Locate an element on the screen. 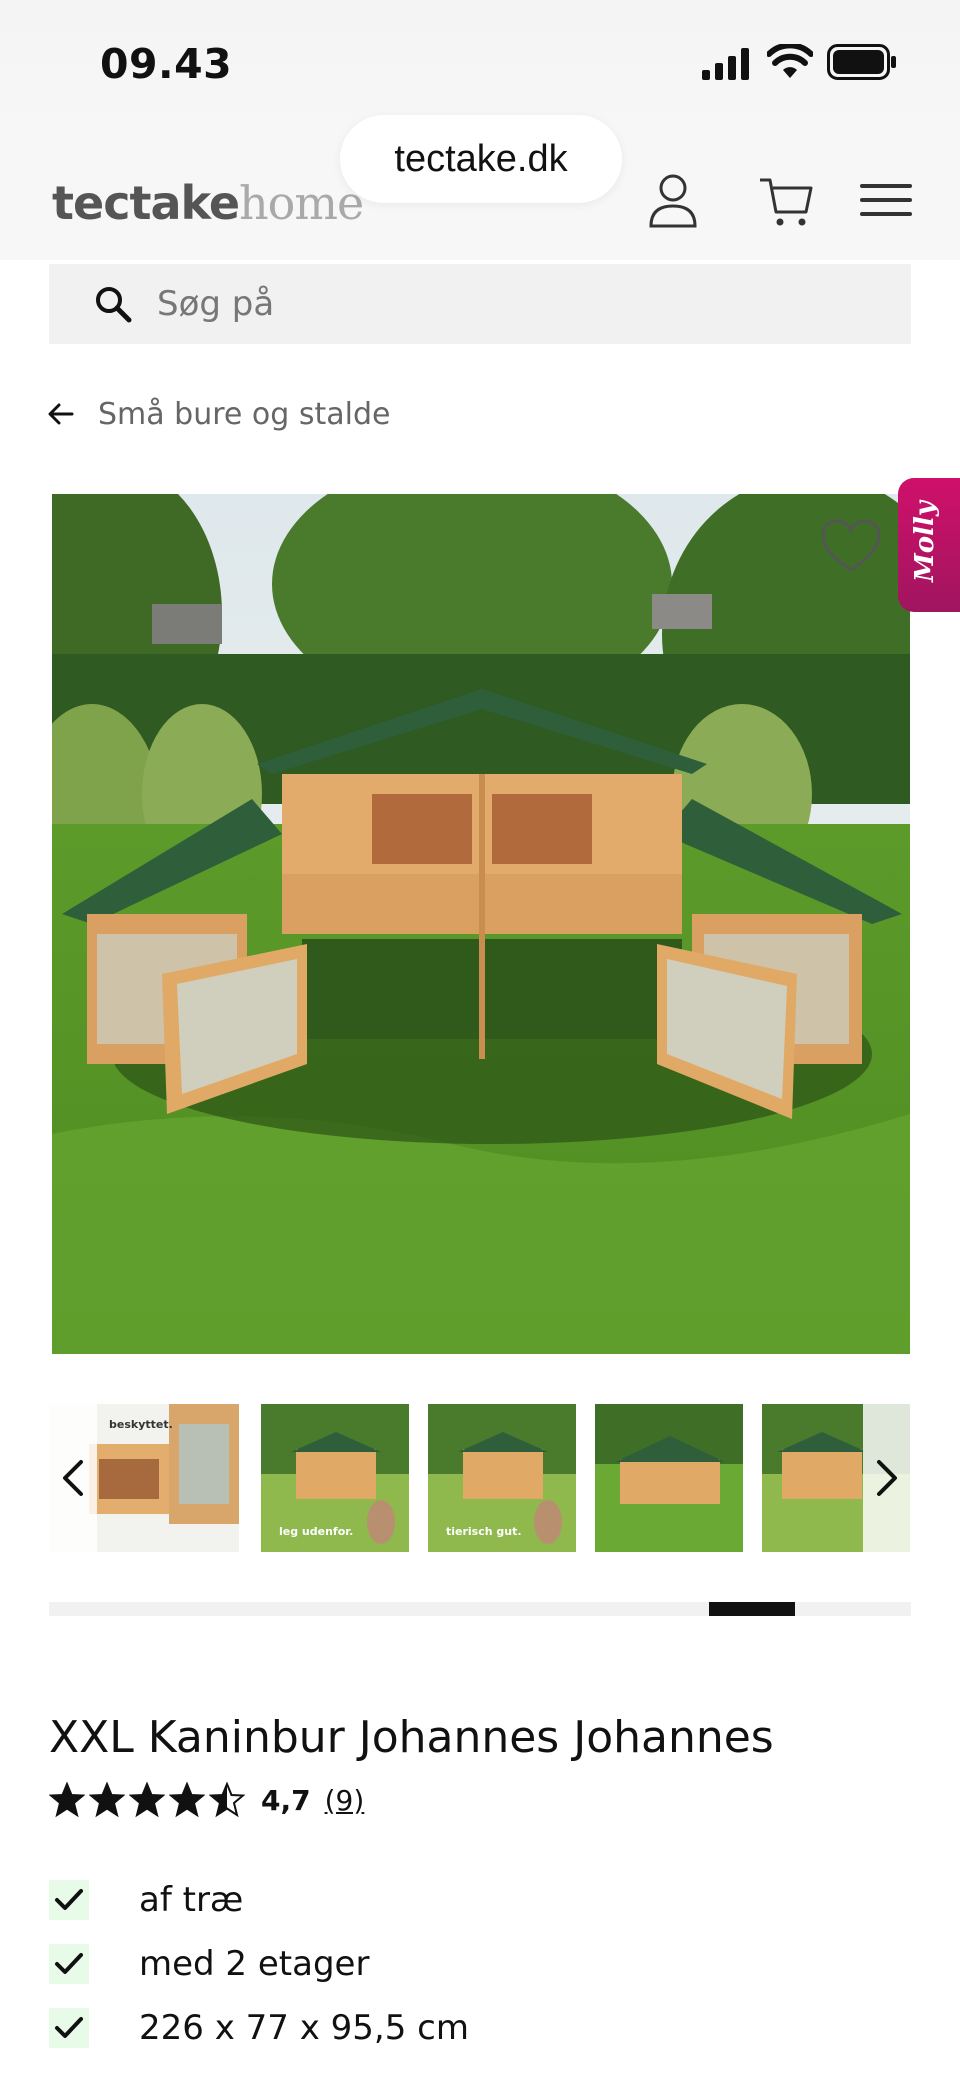  breadcrumb-label: Små bure og stalde is located at coordinates (244, 414).